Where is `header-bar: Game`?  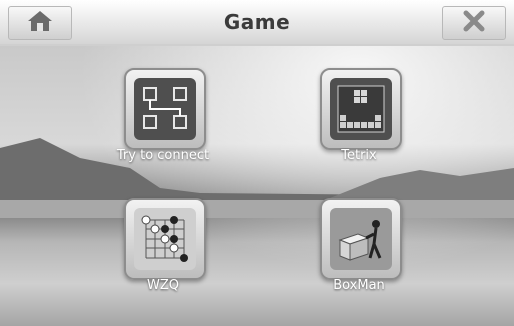
header-bar: Game is located at coordinates (257, 23).